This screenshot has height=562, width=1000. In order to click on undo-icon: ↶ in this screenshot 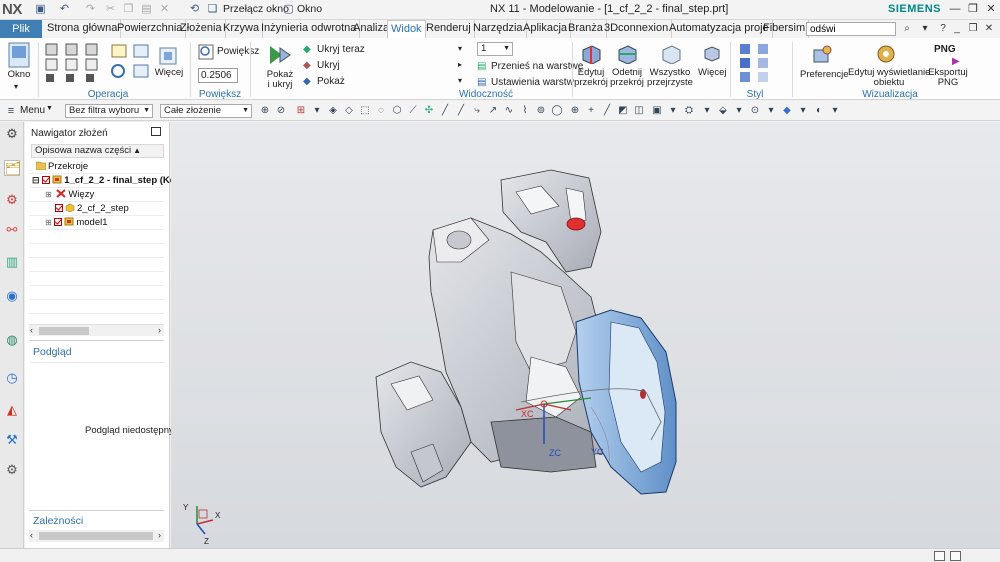, I will do `click(64, 9)`.